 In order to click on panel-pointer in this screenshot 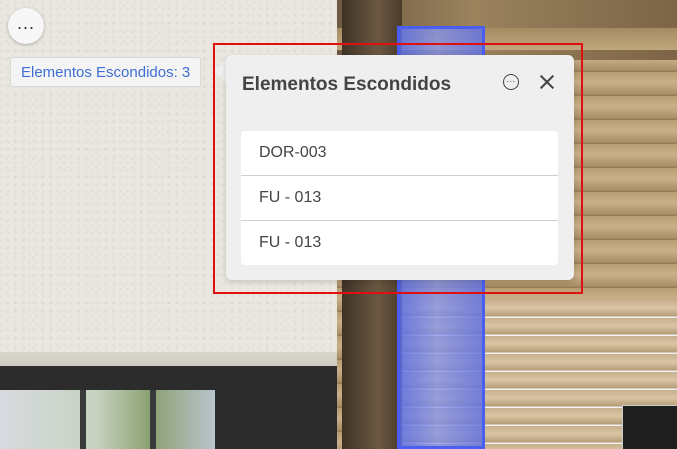, I will do `click(219, 71)`.